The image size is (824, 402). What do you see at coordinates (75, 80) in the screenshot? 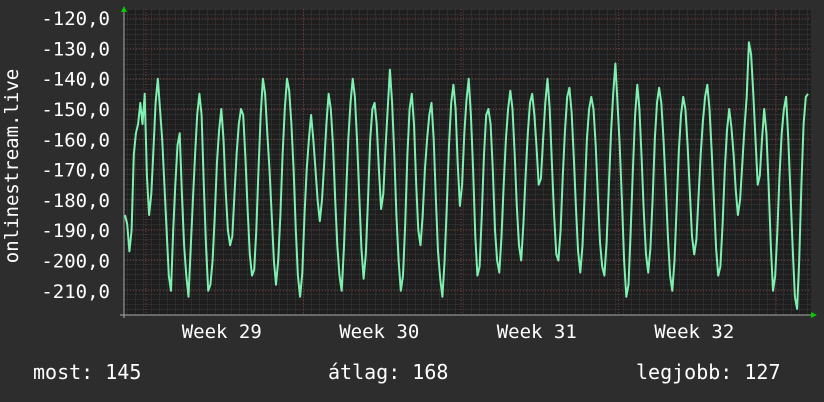
I see `y-tick-label: -140,0` at bounding box center [75, 80].